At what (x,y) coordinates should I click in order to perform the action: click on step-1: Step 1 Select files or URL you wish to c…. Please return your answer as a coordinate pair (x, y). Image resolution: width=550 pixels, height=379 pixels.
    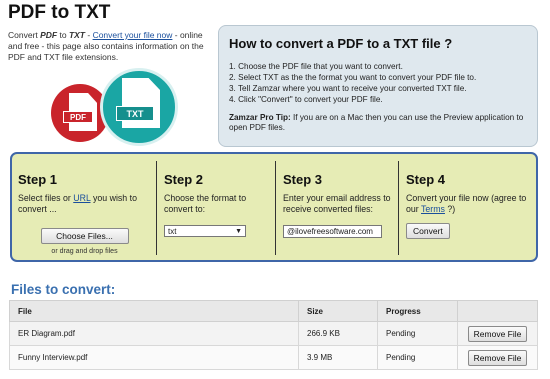
    Looking at the image, I should click on (84, 207).